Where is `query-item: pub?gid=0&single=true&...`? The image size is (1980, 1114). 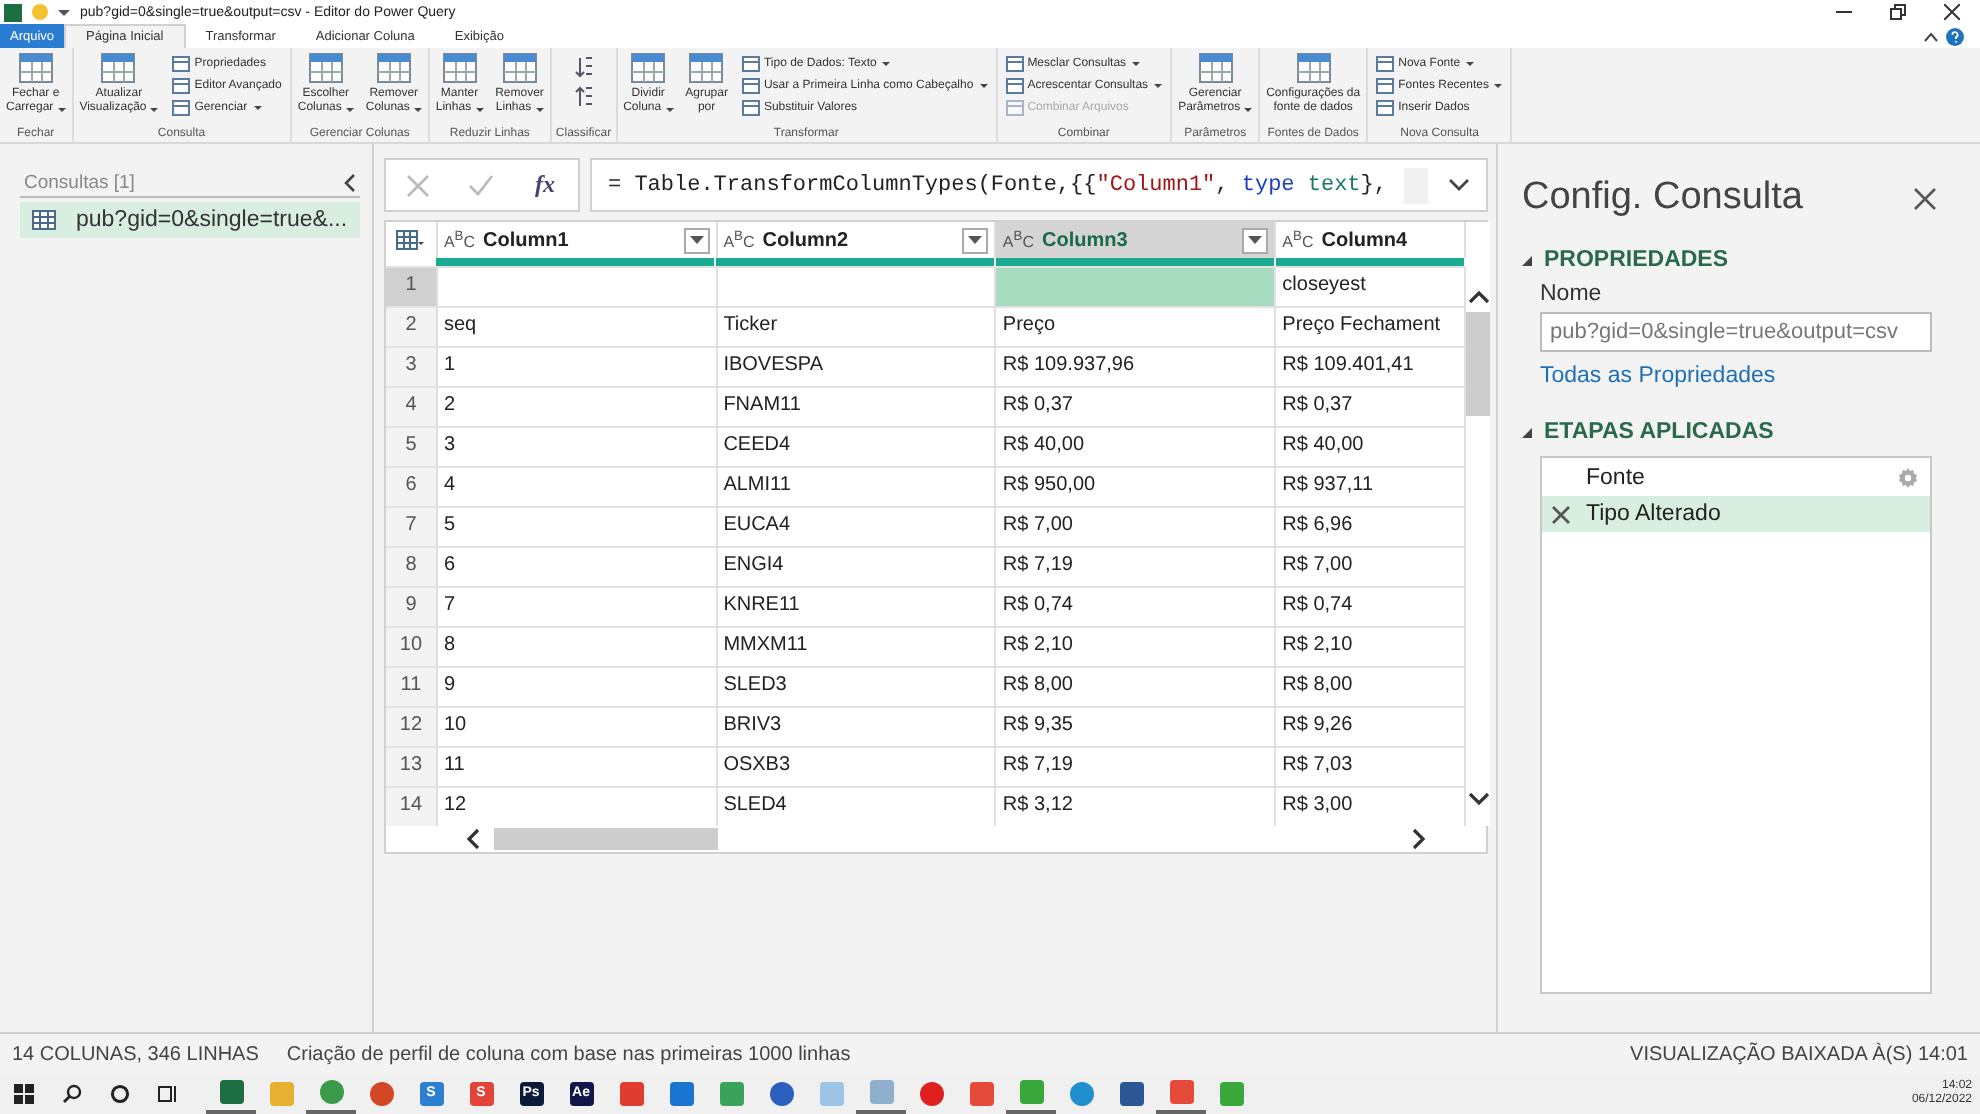
query-item: pub?gid=0&single=true&... is located at coordinates (190, 220).